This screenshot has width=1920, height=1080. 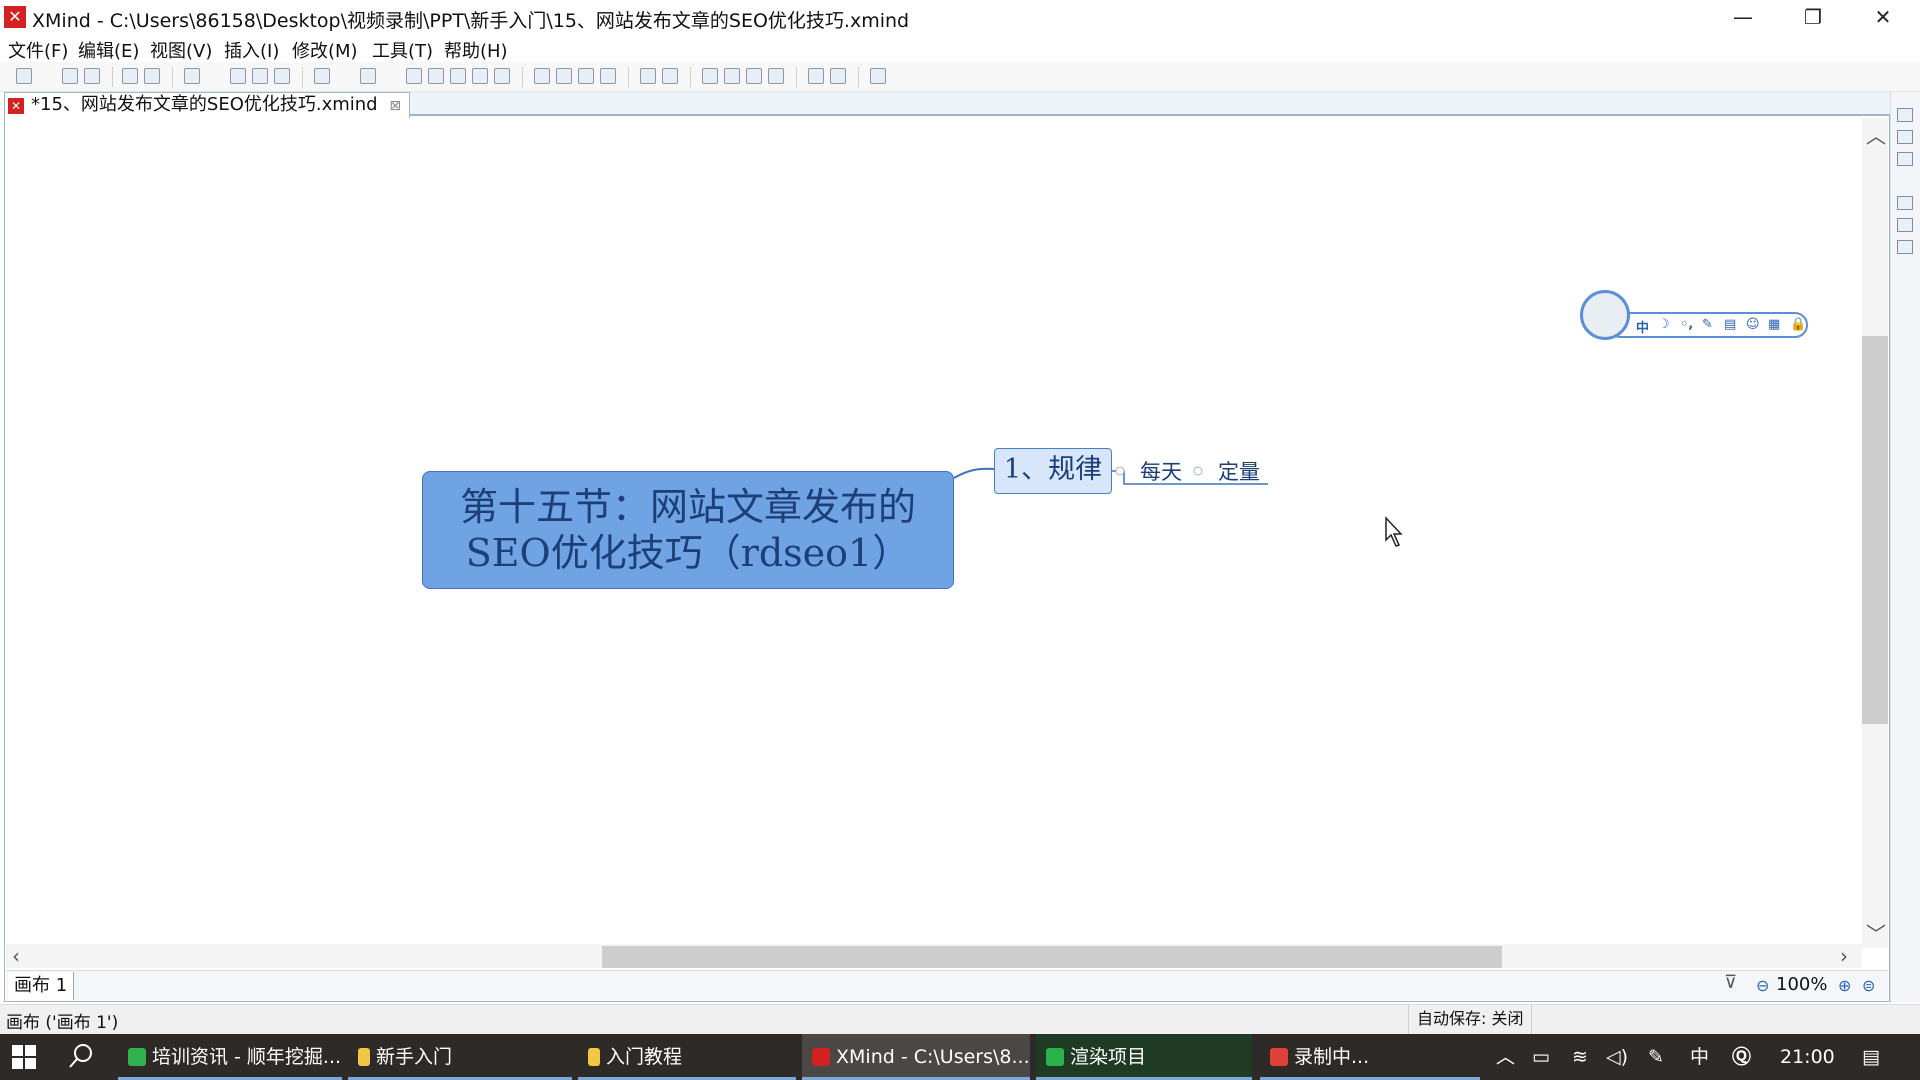 What do you see at coordinates (1730, 324) in the screenshot?
I see `ime-clipboard-icon: ▤` at bounding box center [1730, 324].